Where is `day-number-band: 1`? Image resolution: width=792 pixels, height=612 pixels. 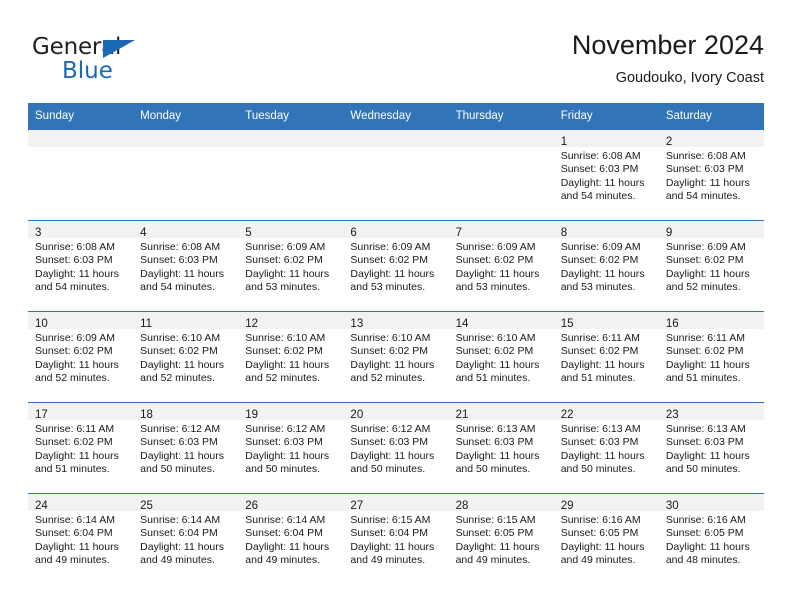
day-number-band: 1 is located at coordinates (606, 139).